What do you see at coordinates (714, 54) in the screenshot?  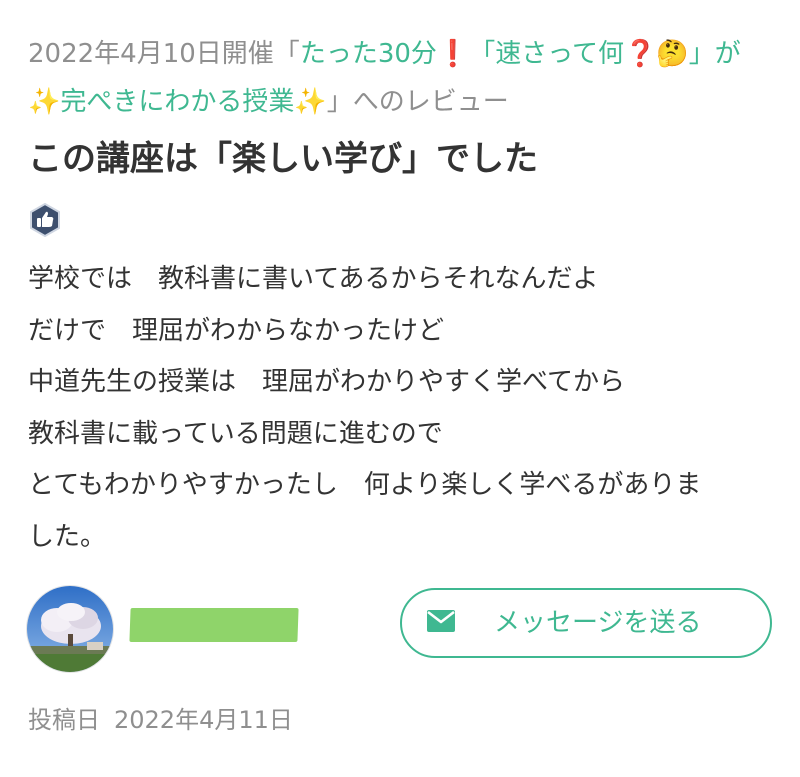 I see `course-title-part-3: 」が` at bounding box center [714, 54].